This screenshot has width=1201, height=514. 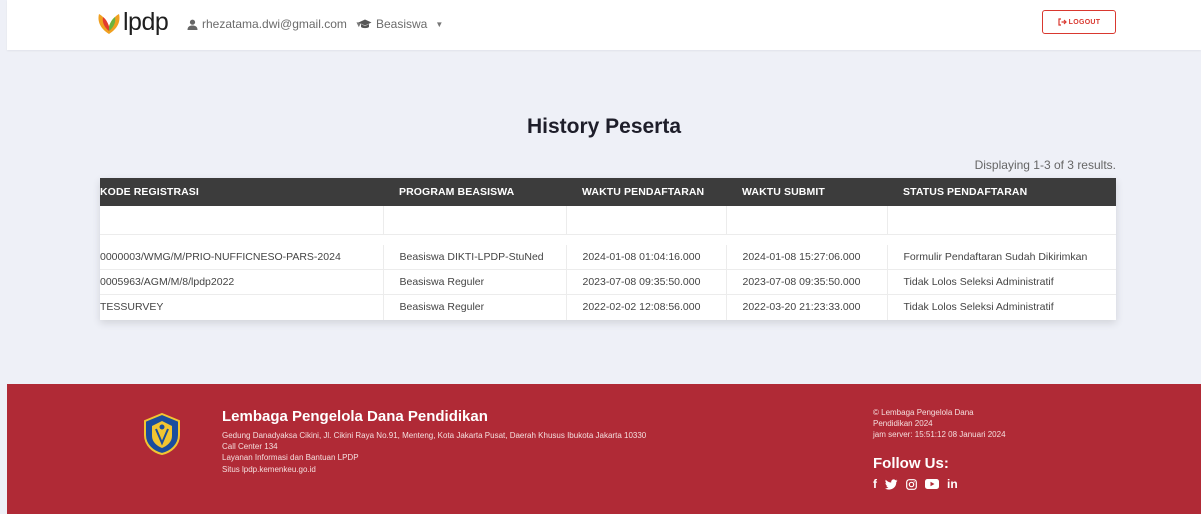 What do you see at coordinates (911, 484) in the screenshot?
I see `instagram-icon` at bounding box center [911, 484].